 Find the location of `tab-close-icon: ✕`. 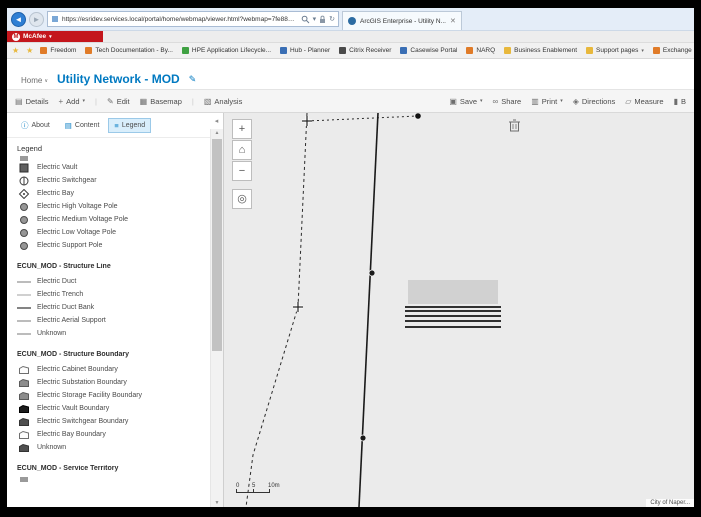

tab-close-icon: ✕ is located at coordinates (453, 21).